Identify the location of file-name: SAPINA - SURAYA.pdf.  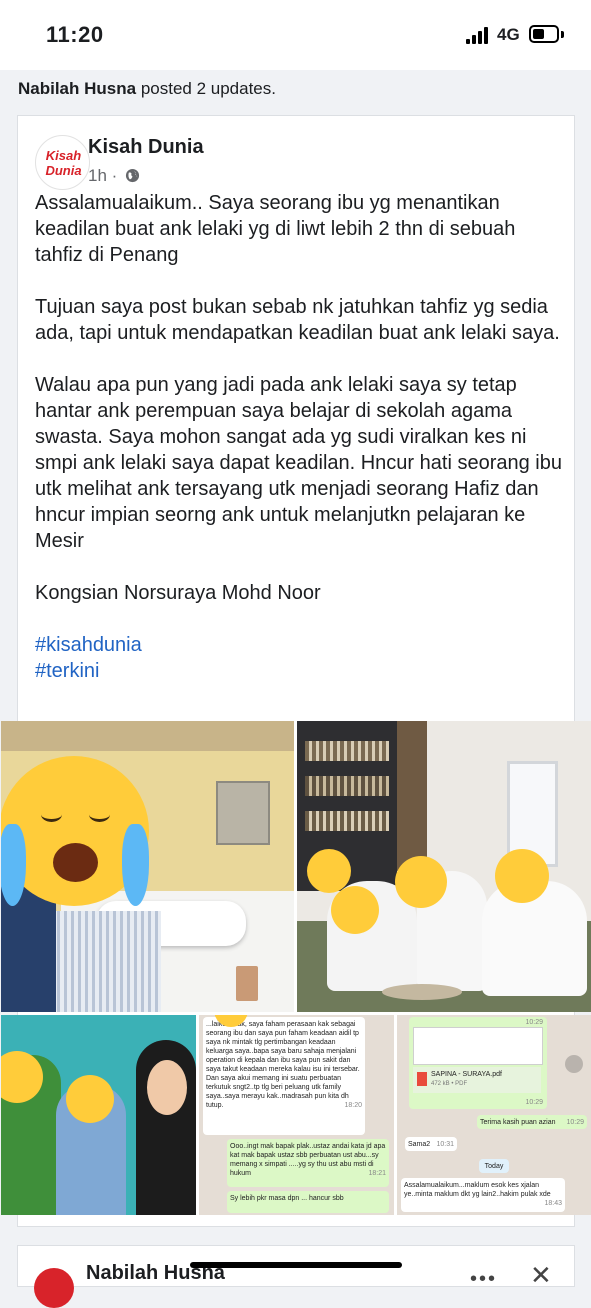
(466, 1074).